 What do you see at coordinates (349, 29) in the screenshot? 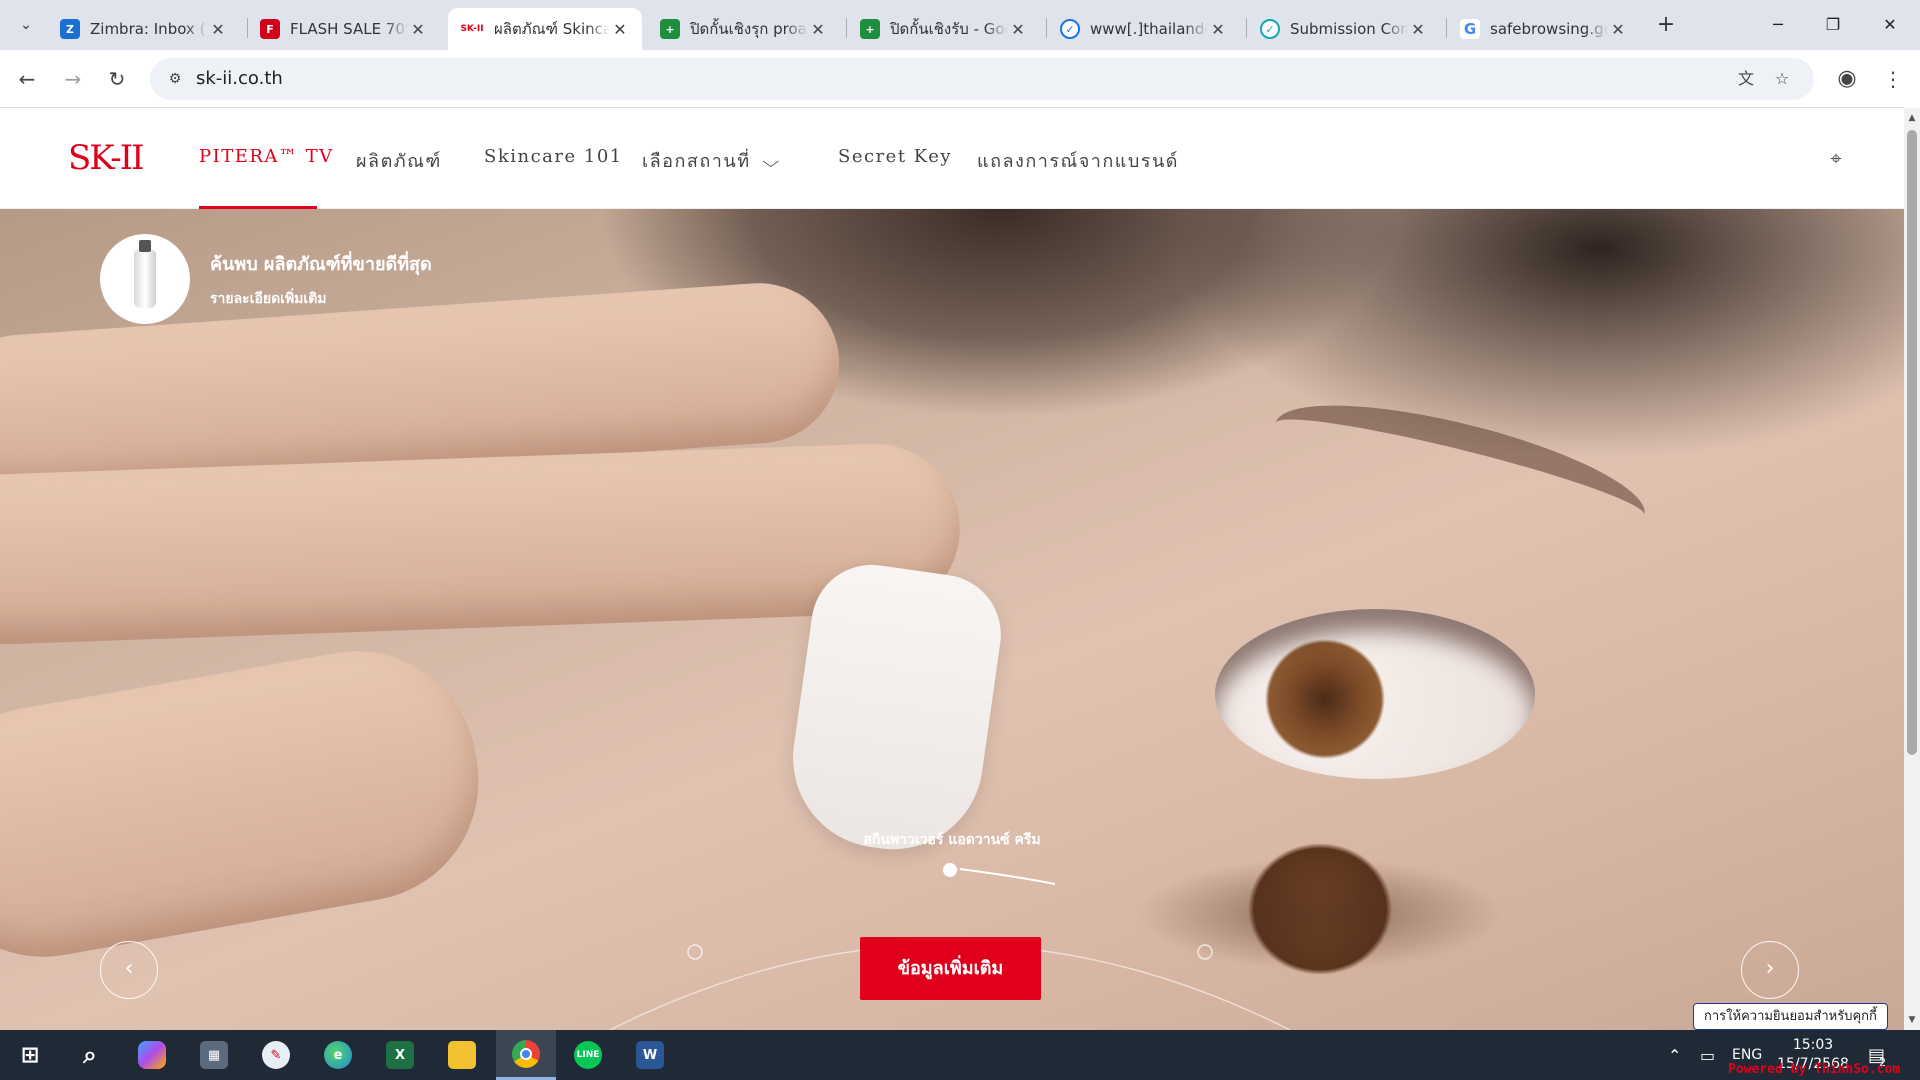
I see `tab-title: FLASH SALE 70%` at bounding box center [349, 29].